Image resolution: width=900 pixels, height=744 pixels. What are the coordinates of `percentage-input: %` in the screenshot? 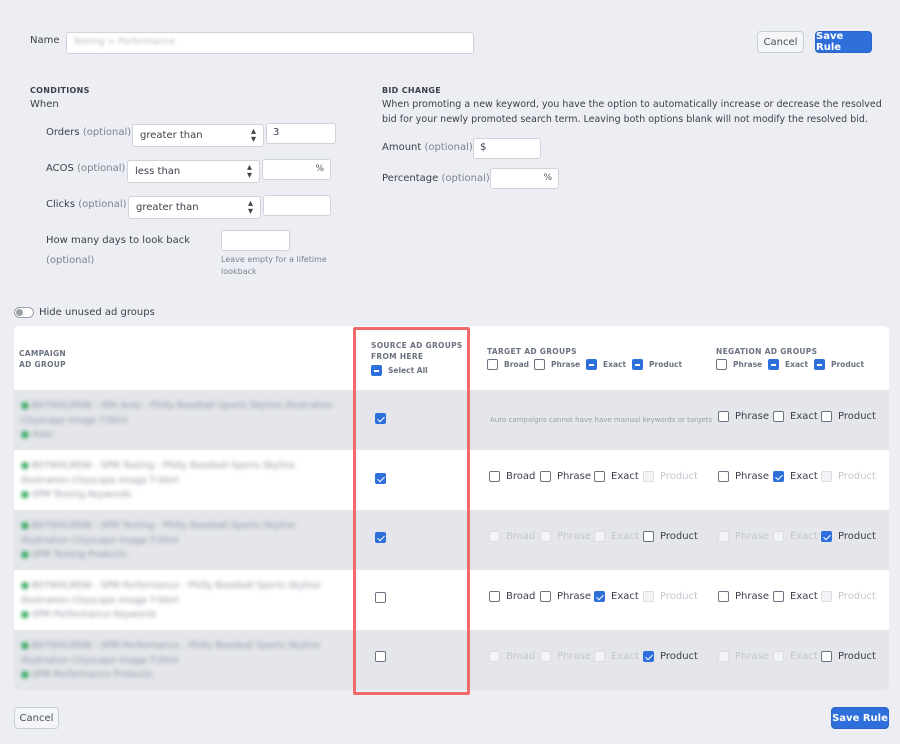 It's located at (524, 178).